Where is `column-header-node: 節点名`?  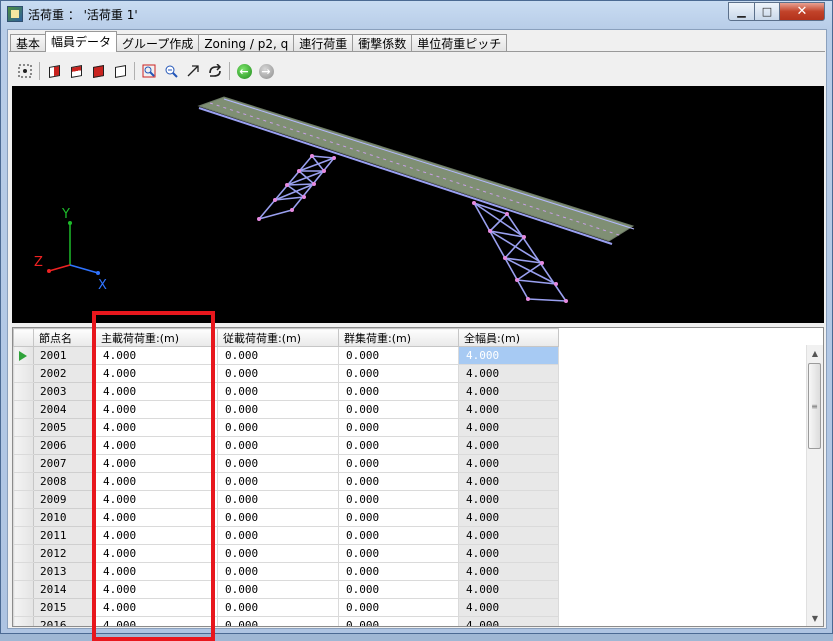
column-header-node: 節点名 is located at coordinates (64, 337).